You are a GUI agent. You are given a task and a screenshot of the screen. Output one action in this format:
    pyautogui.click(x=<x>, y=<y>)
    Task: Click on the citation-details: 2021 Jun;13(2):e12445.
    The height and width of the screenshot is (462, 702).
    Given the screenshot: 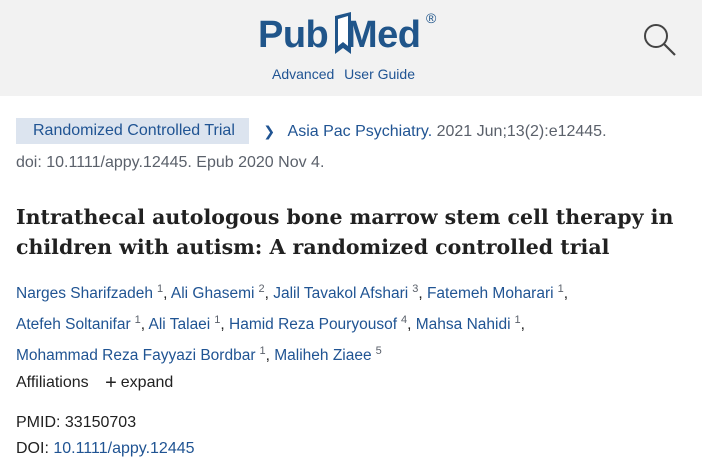 What is the action you would take?
    pyautogui.click(x=521, y=131)
    